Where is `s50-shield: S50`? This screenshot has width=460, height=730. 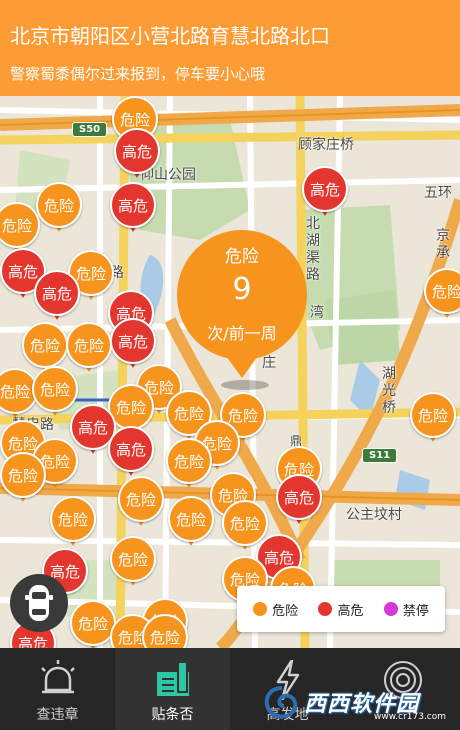 s50-shield: S50 is located at coordinates (90, 129).